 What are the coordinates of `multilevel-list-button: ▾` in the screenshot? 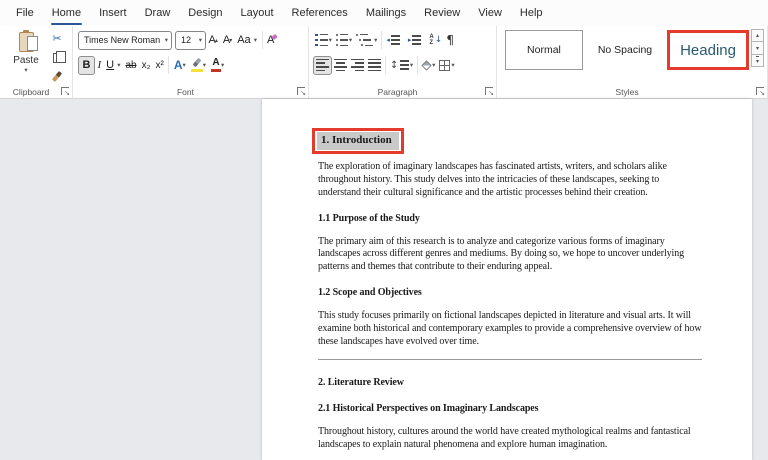 It's located at (366, 40).